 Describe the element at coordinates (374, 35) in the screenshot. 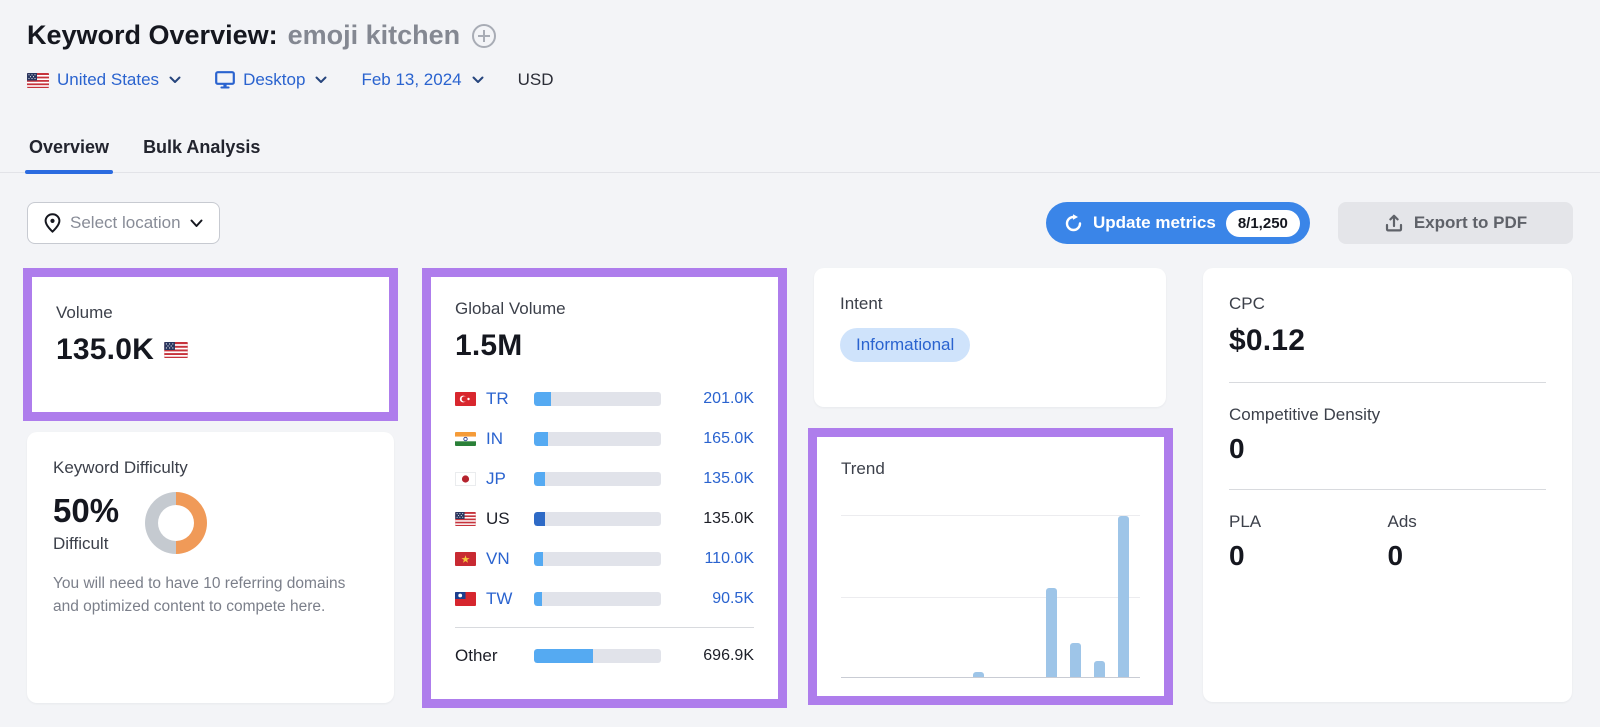

I see `keyword-text: emoji kitchen` at that location.